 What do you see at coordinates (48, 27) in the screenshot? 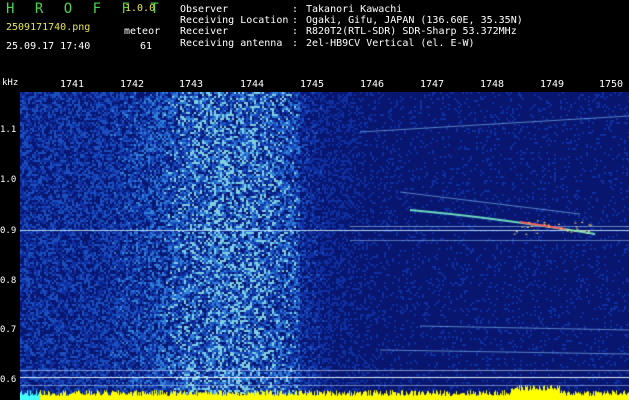
I see `file-name: 2509171740.png` at bounding box center [48, 27].